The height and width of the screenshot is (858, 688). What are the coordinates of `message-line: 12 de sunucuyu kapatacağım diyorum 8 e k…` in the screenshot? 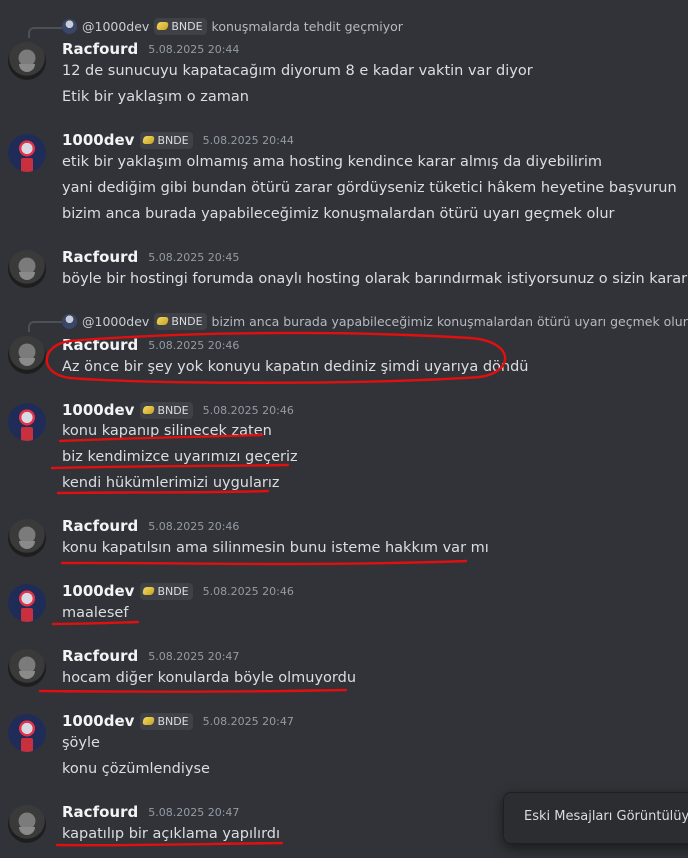 It's located at (297, 71).